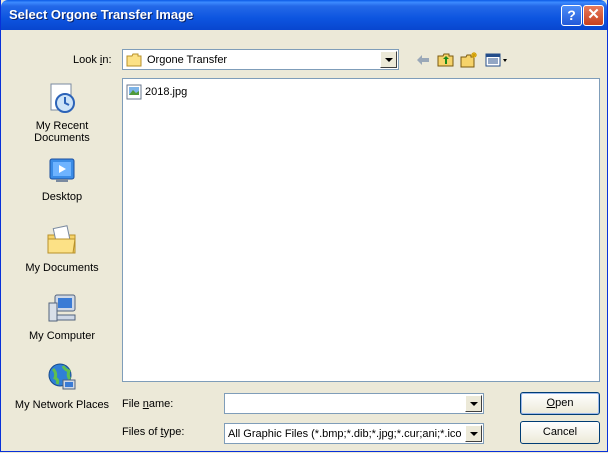  What do you see at coordinates (92, 60) in the screenshot?
I see `look-in-label: Look in:` at bounding box center [92, 60].